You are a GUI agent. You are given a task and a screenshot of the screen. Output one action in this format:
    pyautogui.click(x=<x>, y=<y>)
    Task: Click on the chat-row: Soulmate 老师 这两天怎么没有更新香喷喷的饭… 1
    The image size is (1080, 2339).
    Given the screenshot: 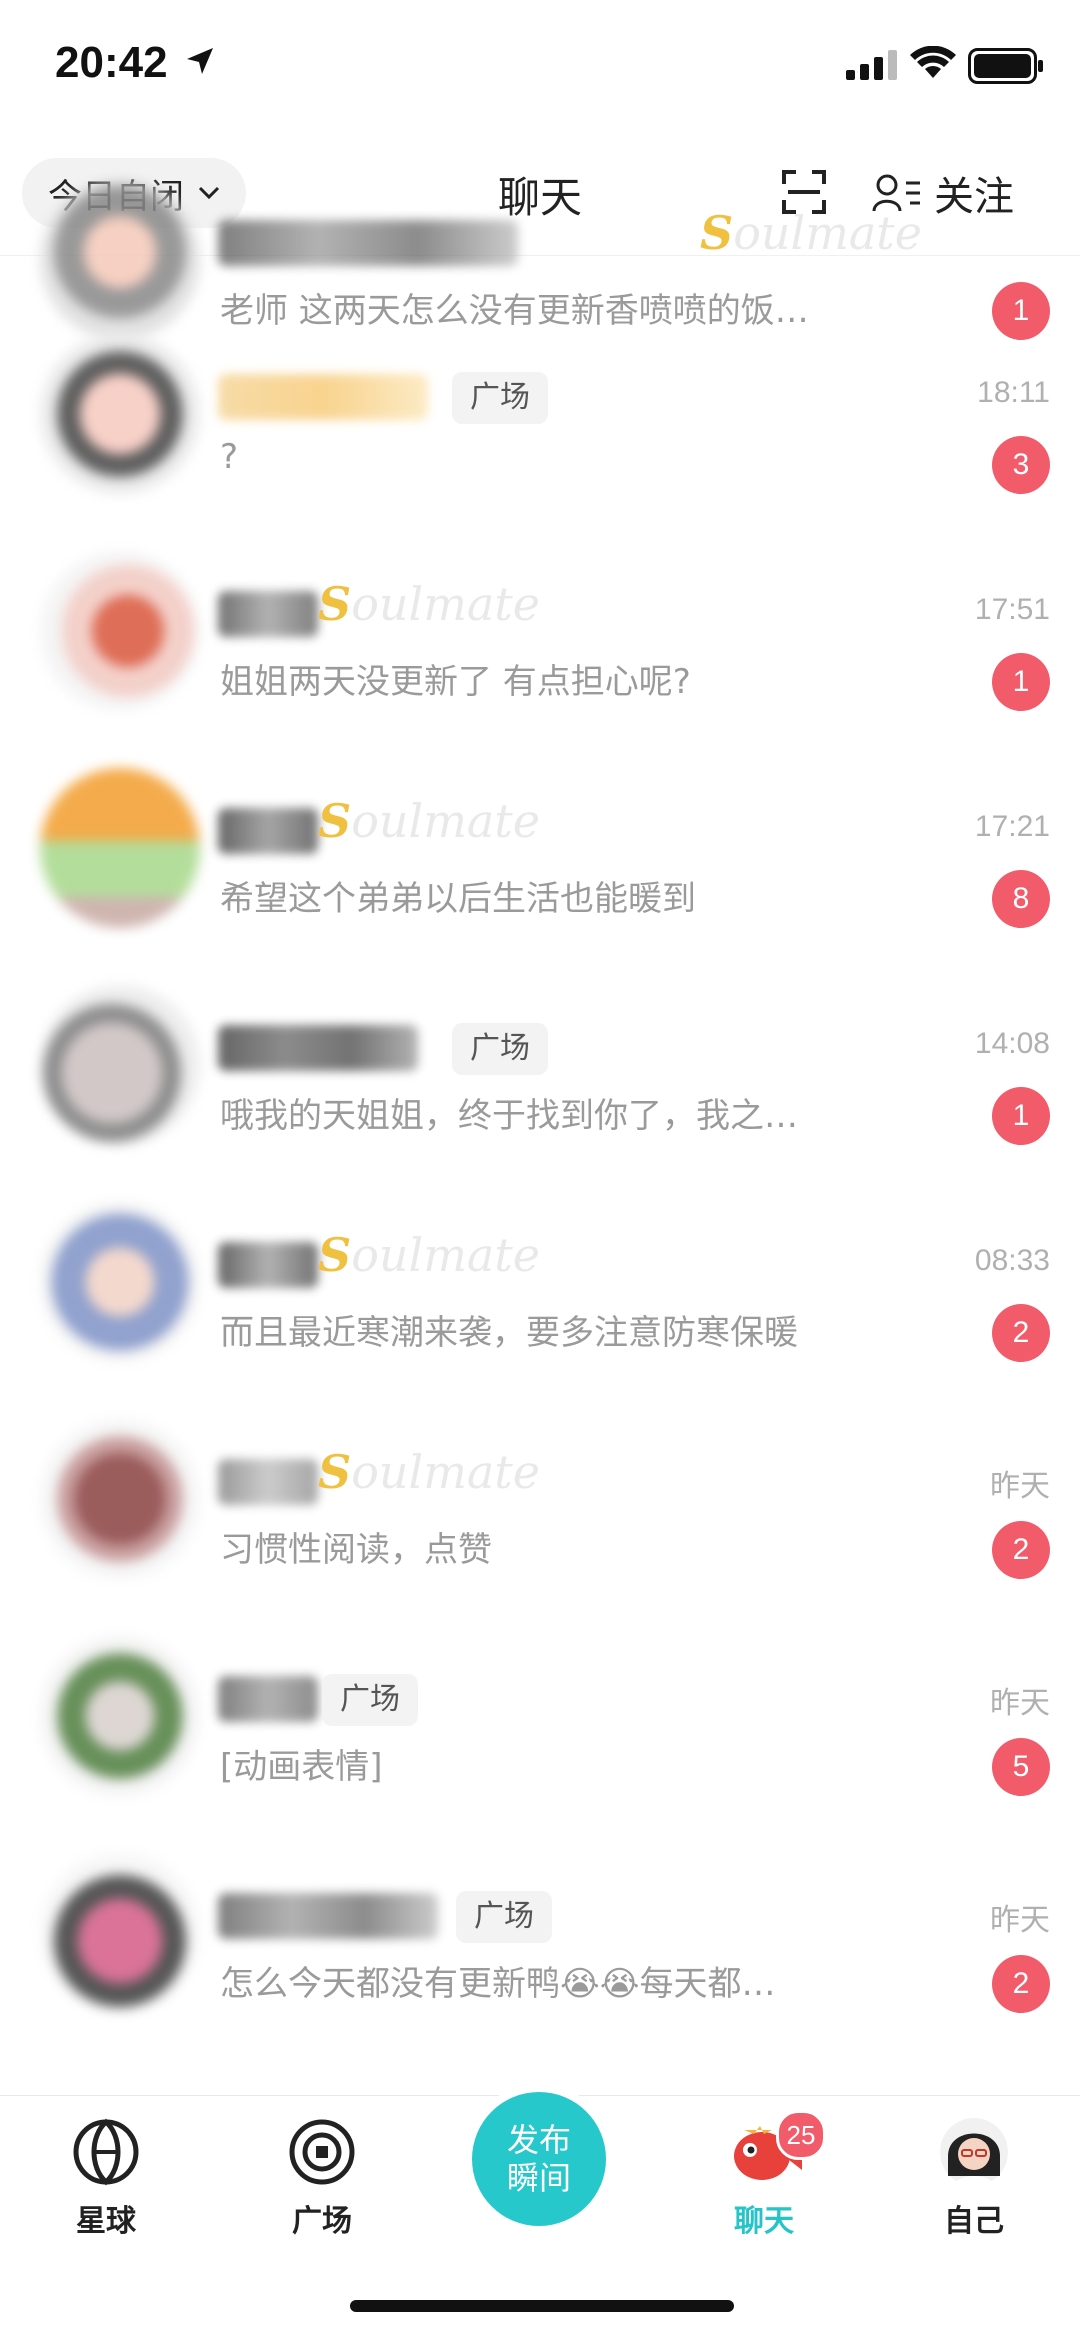 What is the action you would take?
    pyautogui.click(x=540, y=246)
    